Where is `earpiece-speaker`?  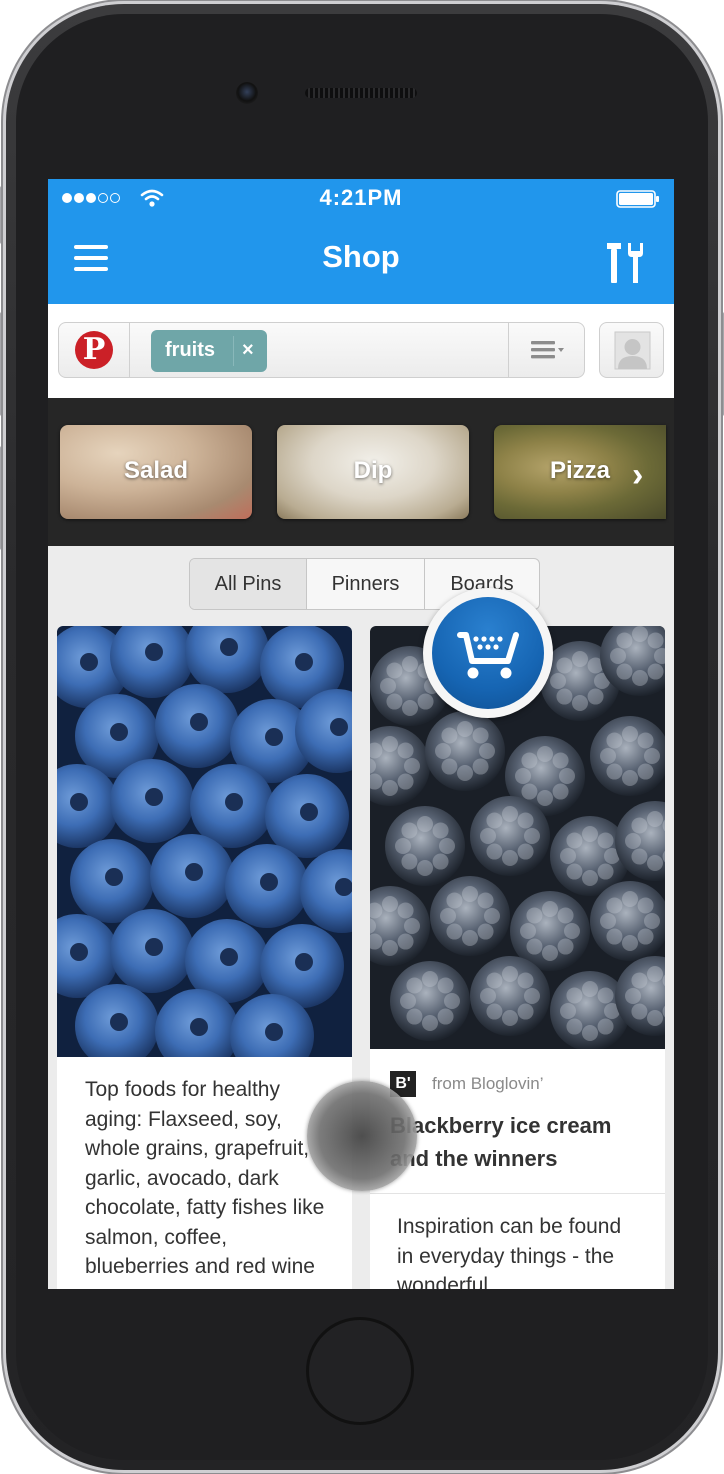 earpiece-speaker is located at coordinates (361, 93).